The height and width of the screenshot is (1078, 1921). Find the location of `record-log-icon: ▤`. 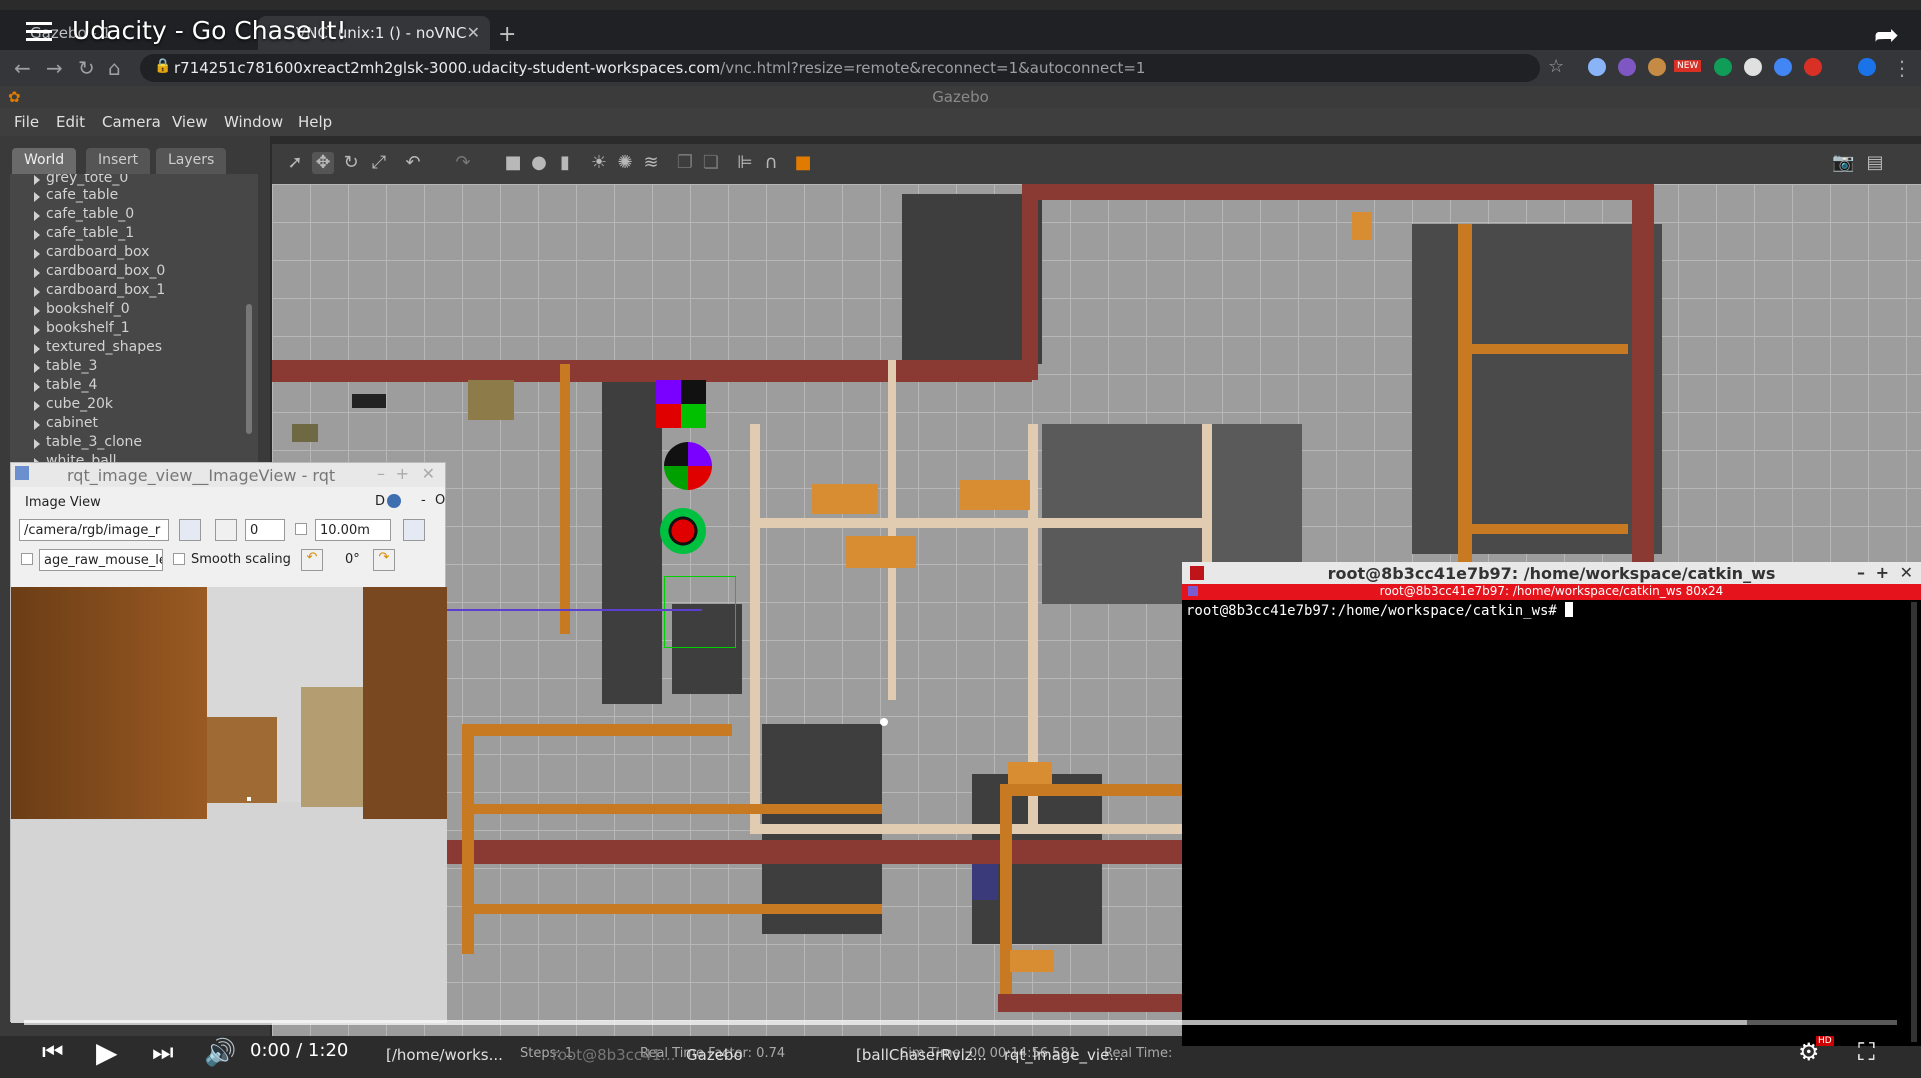

record-log-icon: ▤ is located at coordinates (1875, 163).